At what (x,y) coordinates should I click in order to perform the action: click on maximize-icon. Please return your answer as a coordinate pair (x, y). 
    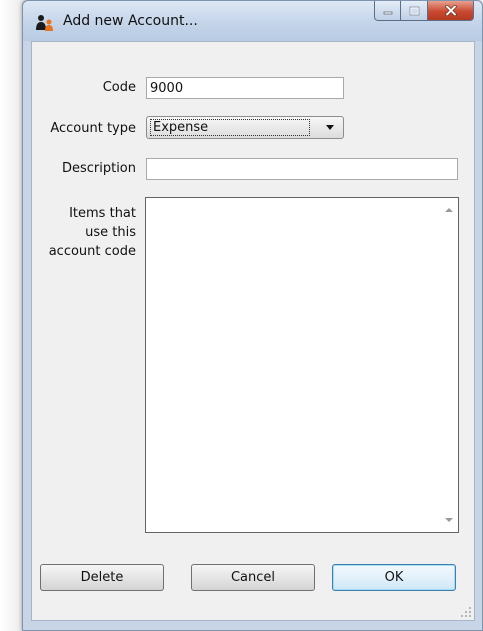
    Looking at the image, I should click on (414, 10).